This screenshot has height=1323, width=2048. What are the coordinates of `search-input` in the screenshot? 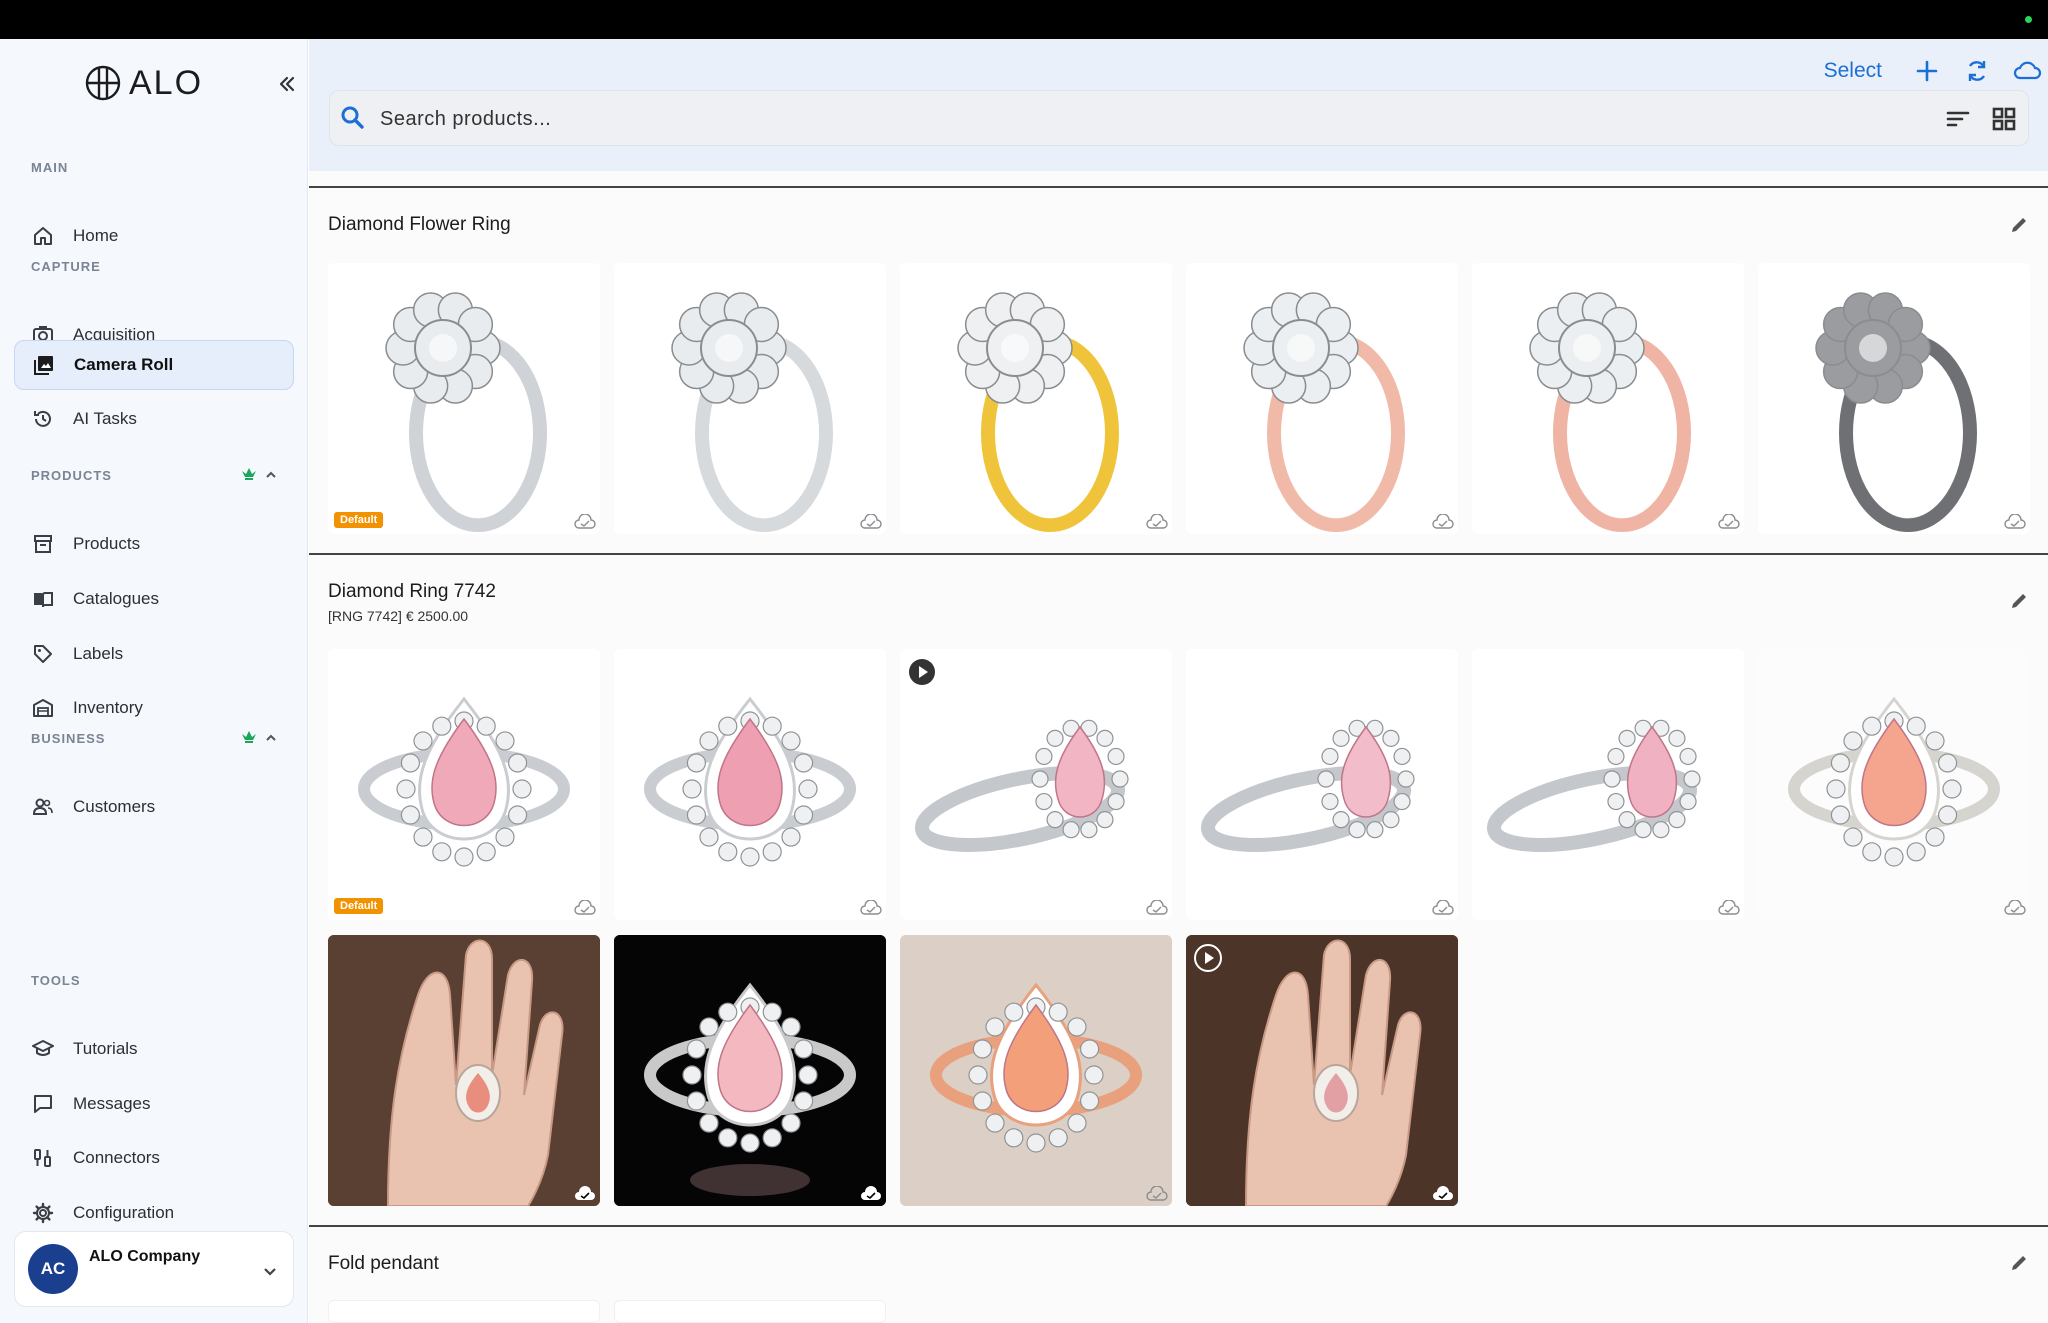 It's located at (1130, 119).